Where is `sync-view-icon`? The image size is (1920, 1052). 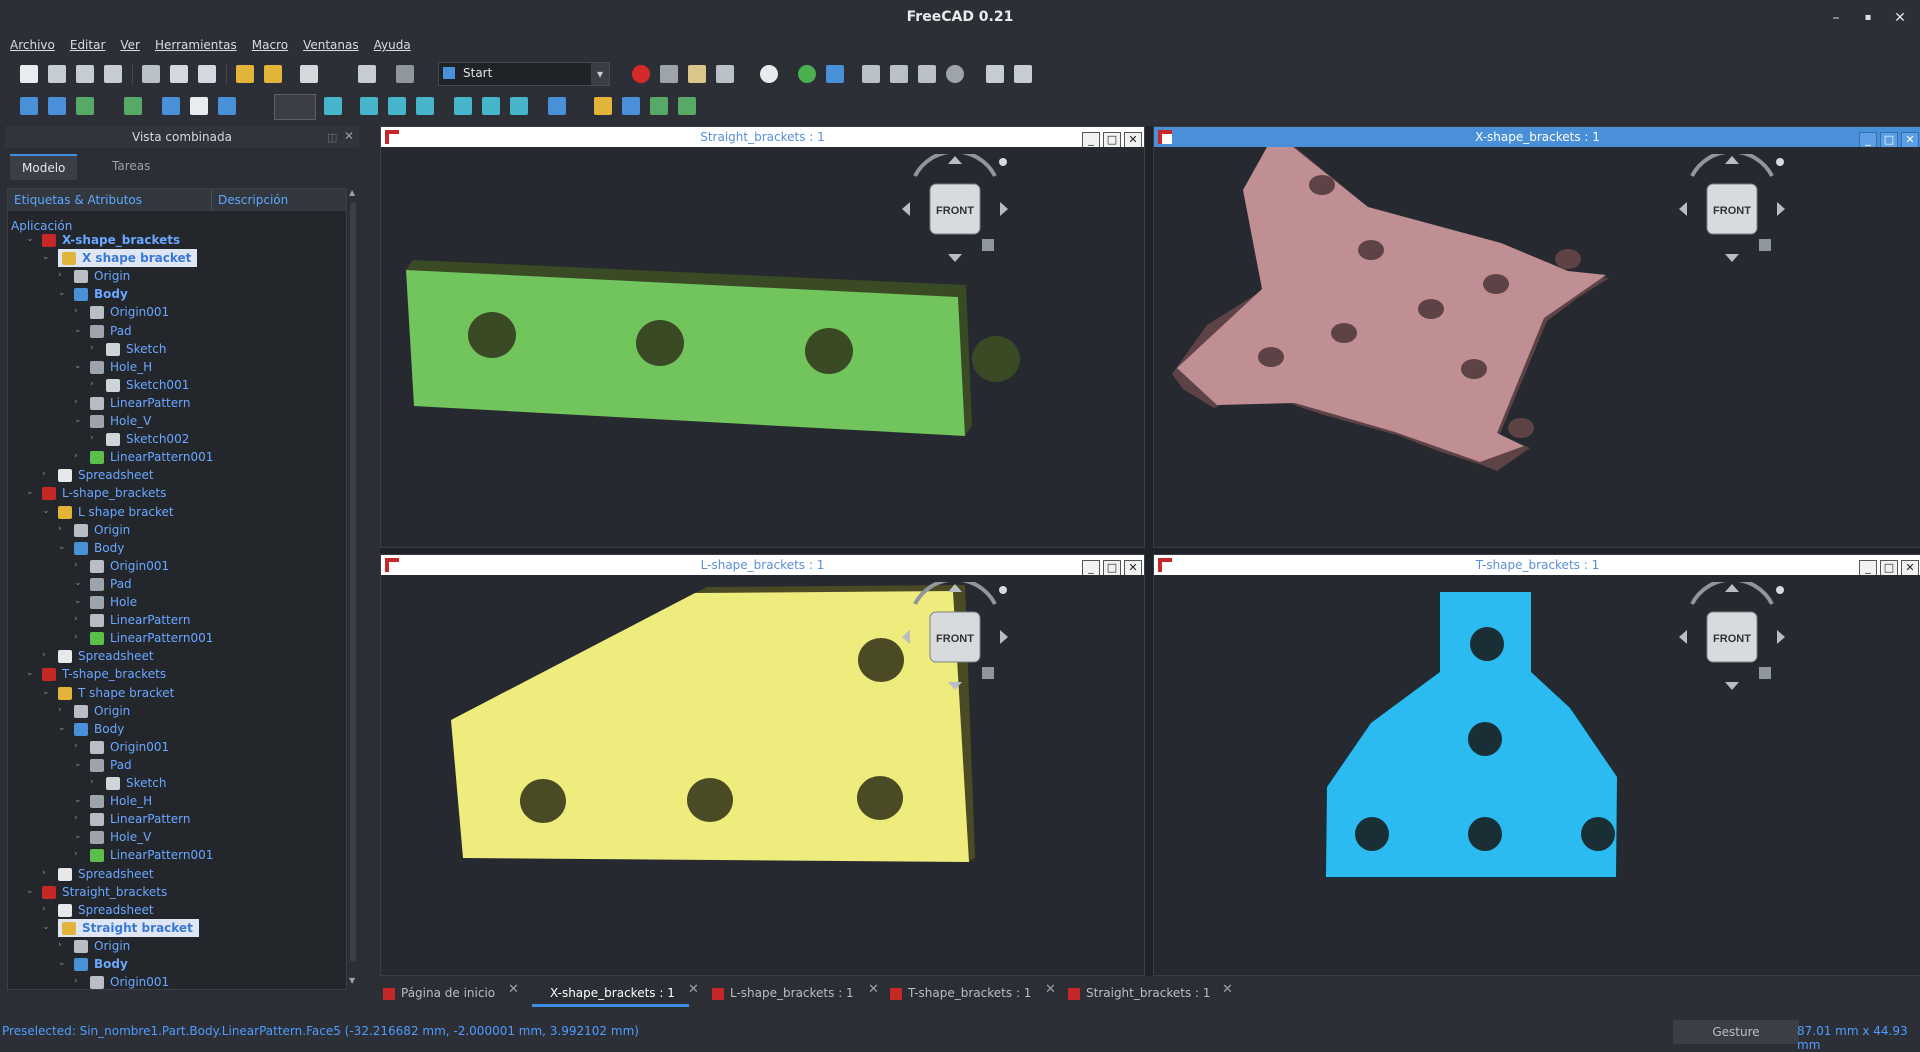 sync-view-icon is located at coordinates (227, 106).